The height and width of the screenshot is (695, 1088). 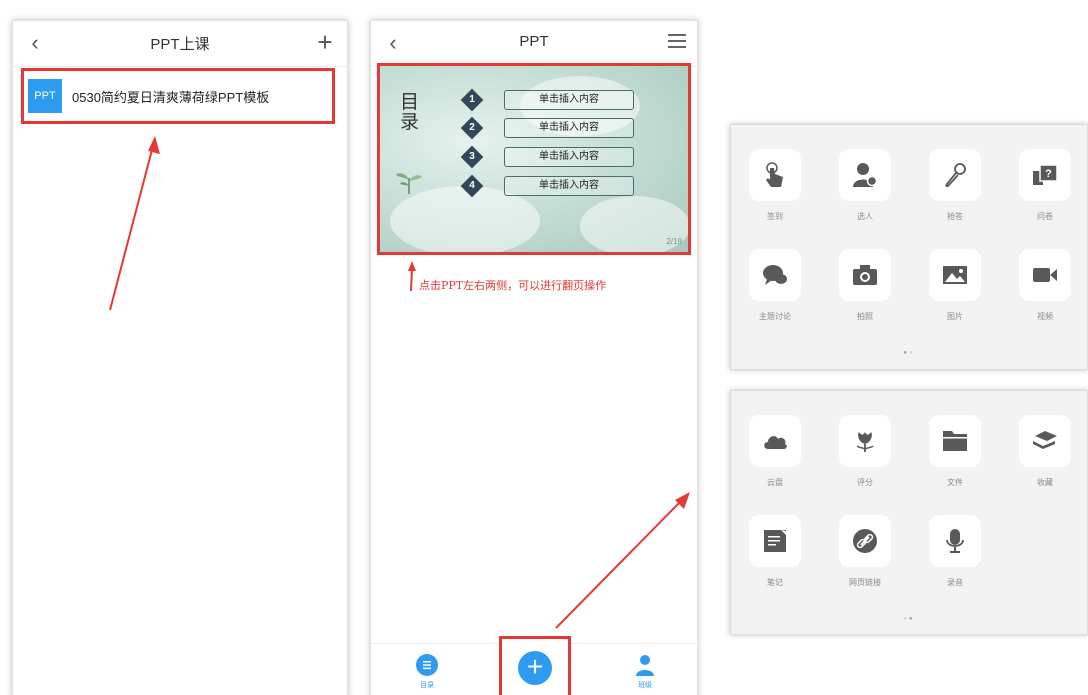 I want to click on folder-icon, so click(x=955, y=441).